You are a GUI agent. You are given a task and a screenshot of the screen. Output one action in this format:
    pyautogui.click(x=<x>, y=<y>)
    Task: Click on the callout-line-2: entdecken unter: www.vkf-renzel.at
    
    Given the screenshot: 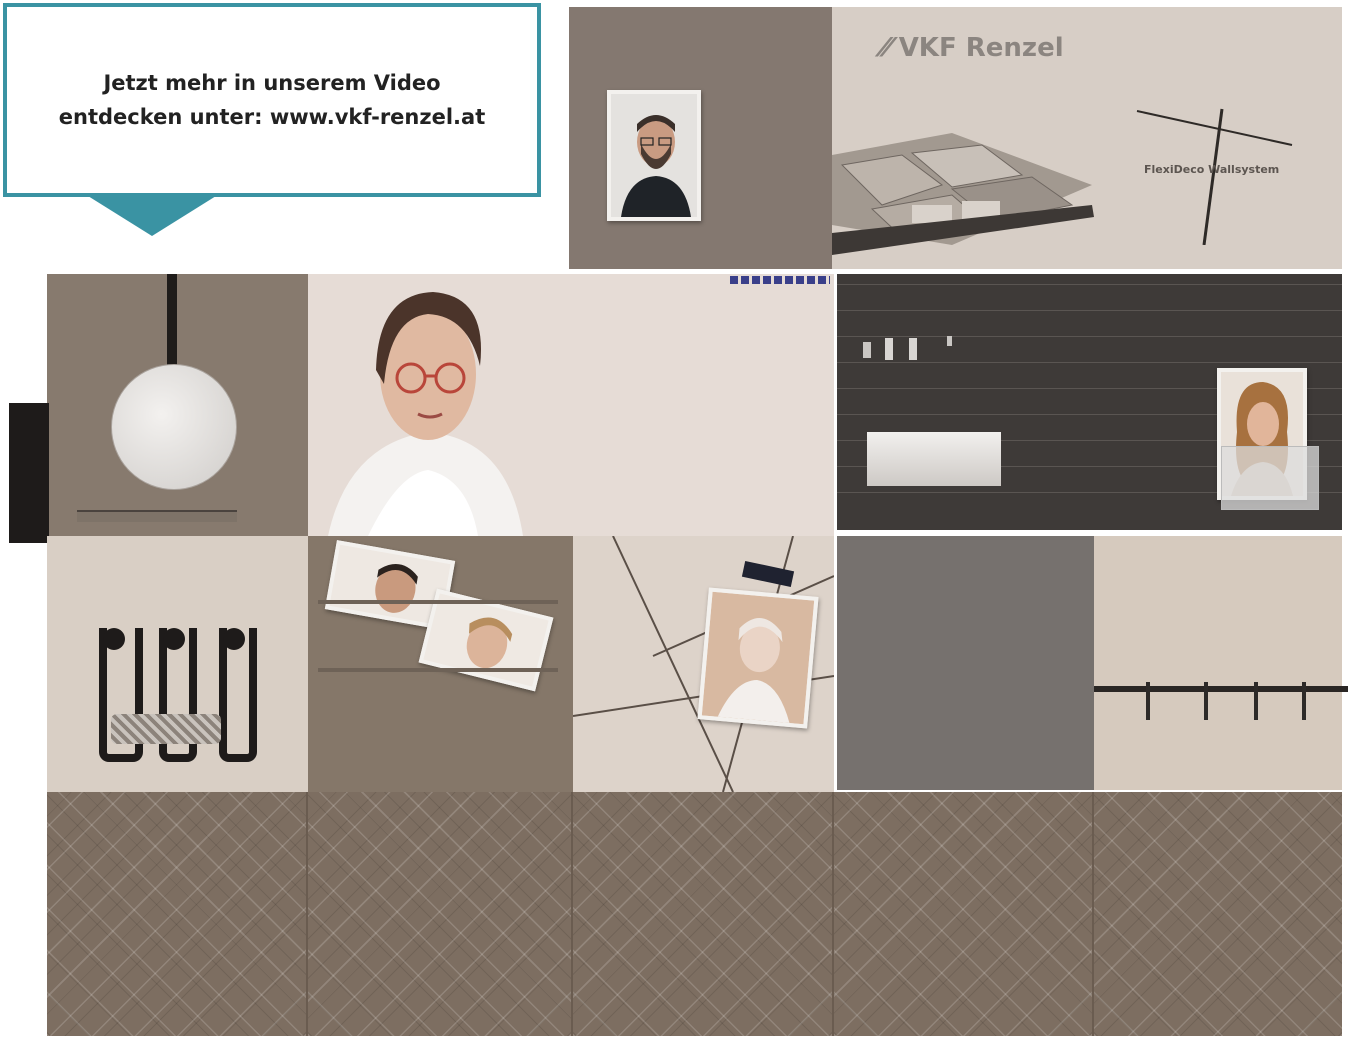 What is the action you would take?
    pyautogui.click(x=272, y=117)
    